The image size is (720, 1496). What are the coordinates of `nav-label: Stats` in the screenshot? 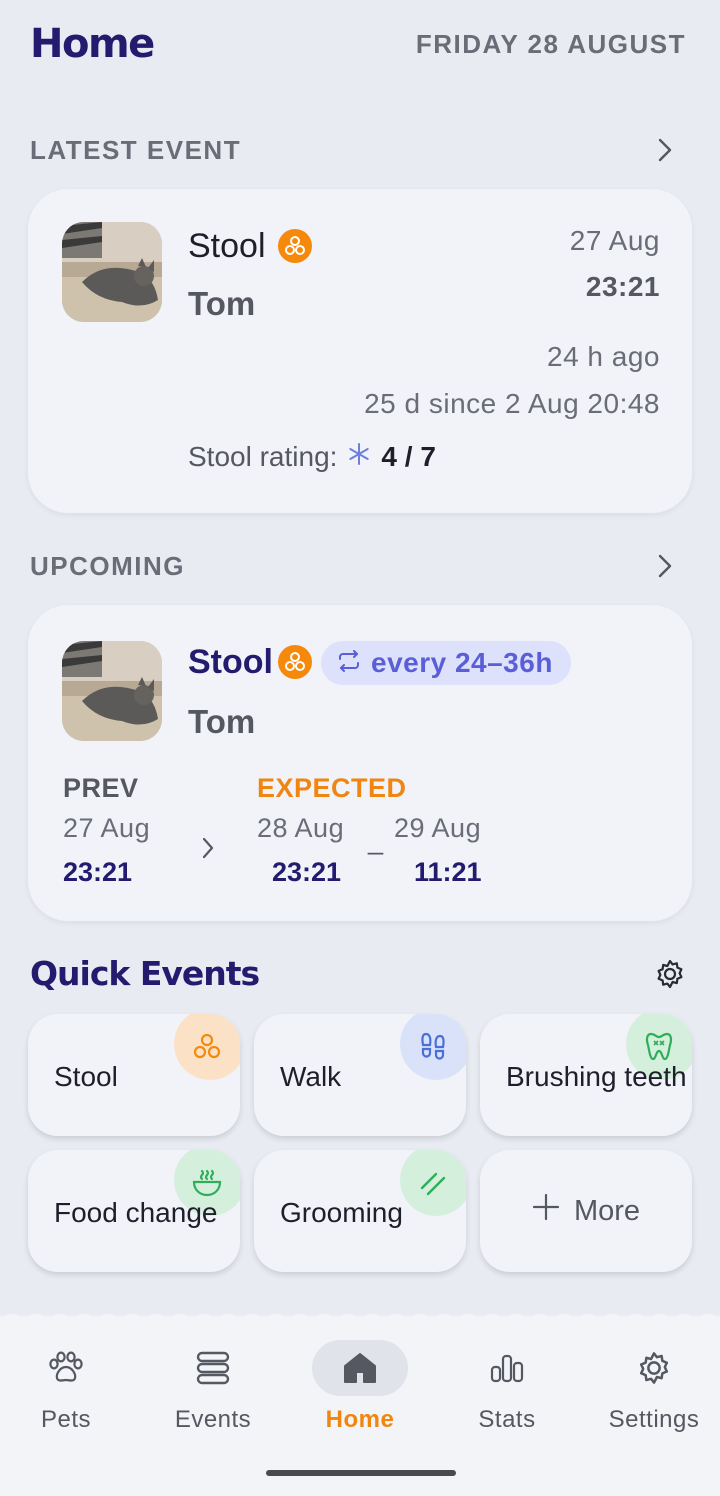 It's located at (507, 1419).